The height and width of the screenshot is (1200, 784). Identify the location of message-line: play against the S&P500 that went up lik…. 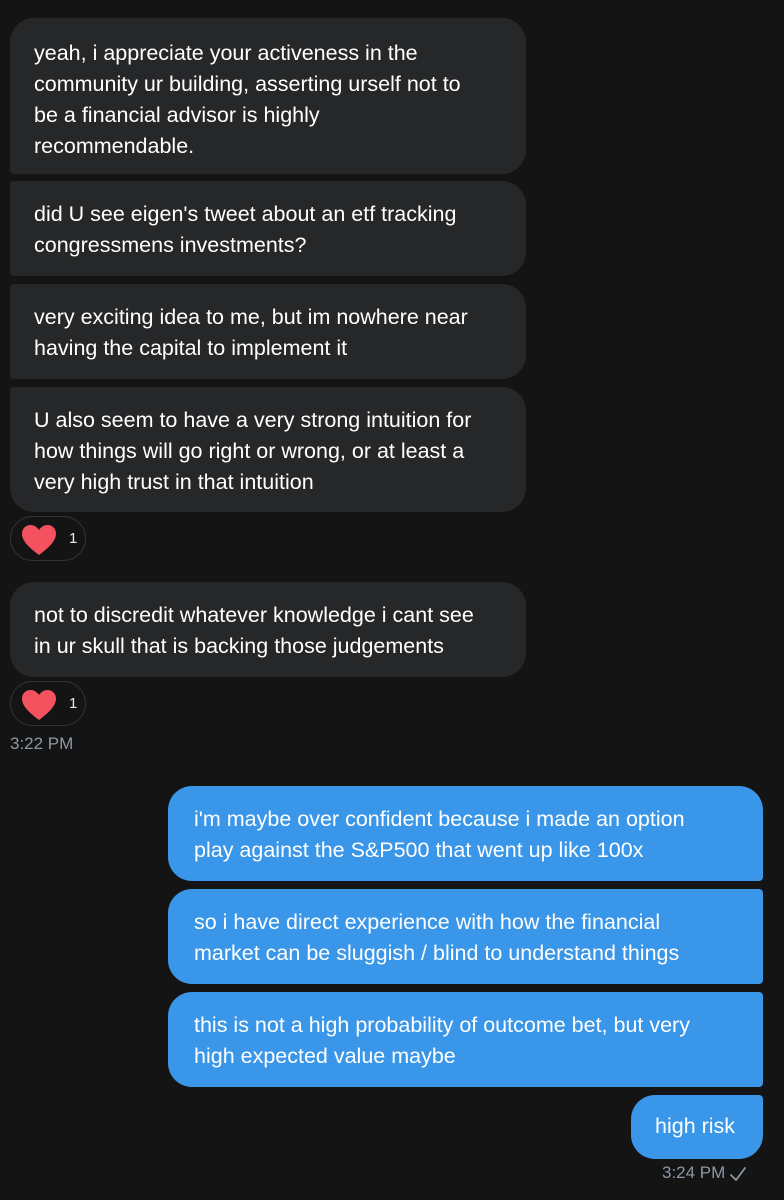
(419, 850).